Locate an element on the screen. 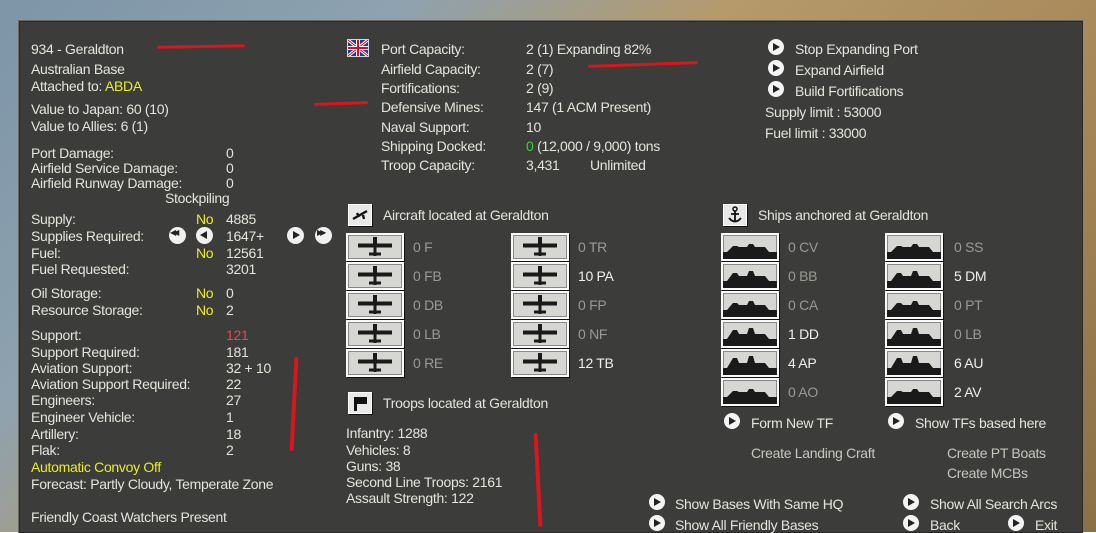 Image resolution: width=1096 pixels, height=533 pixels. decrease-more-button is located at coordinates (177, 235).